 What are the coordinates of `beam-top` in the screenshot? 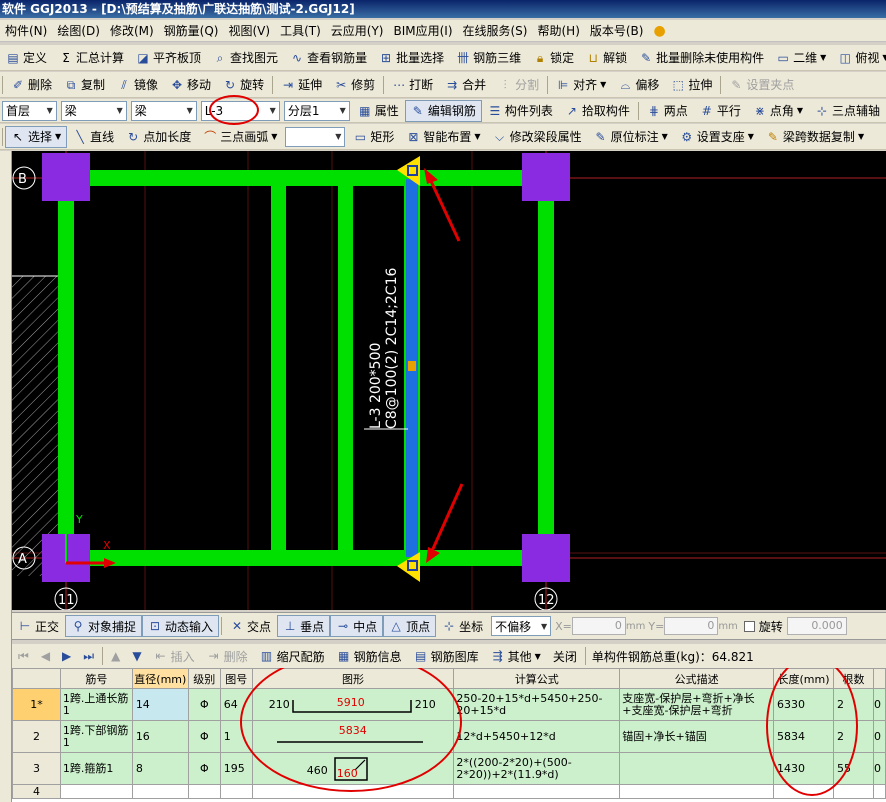 It's located at (306, 178).